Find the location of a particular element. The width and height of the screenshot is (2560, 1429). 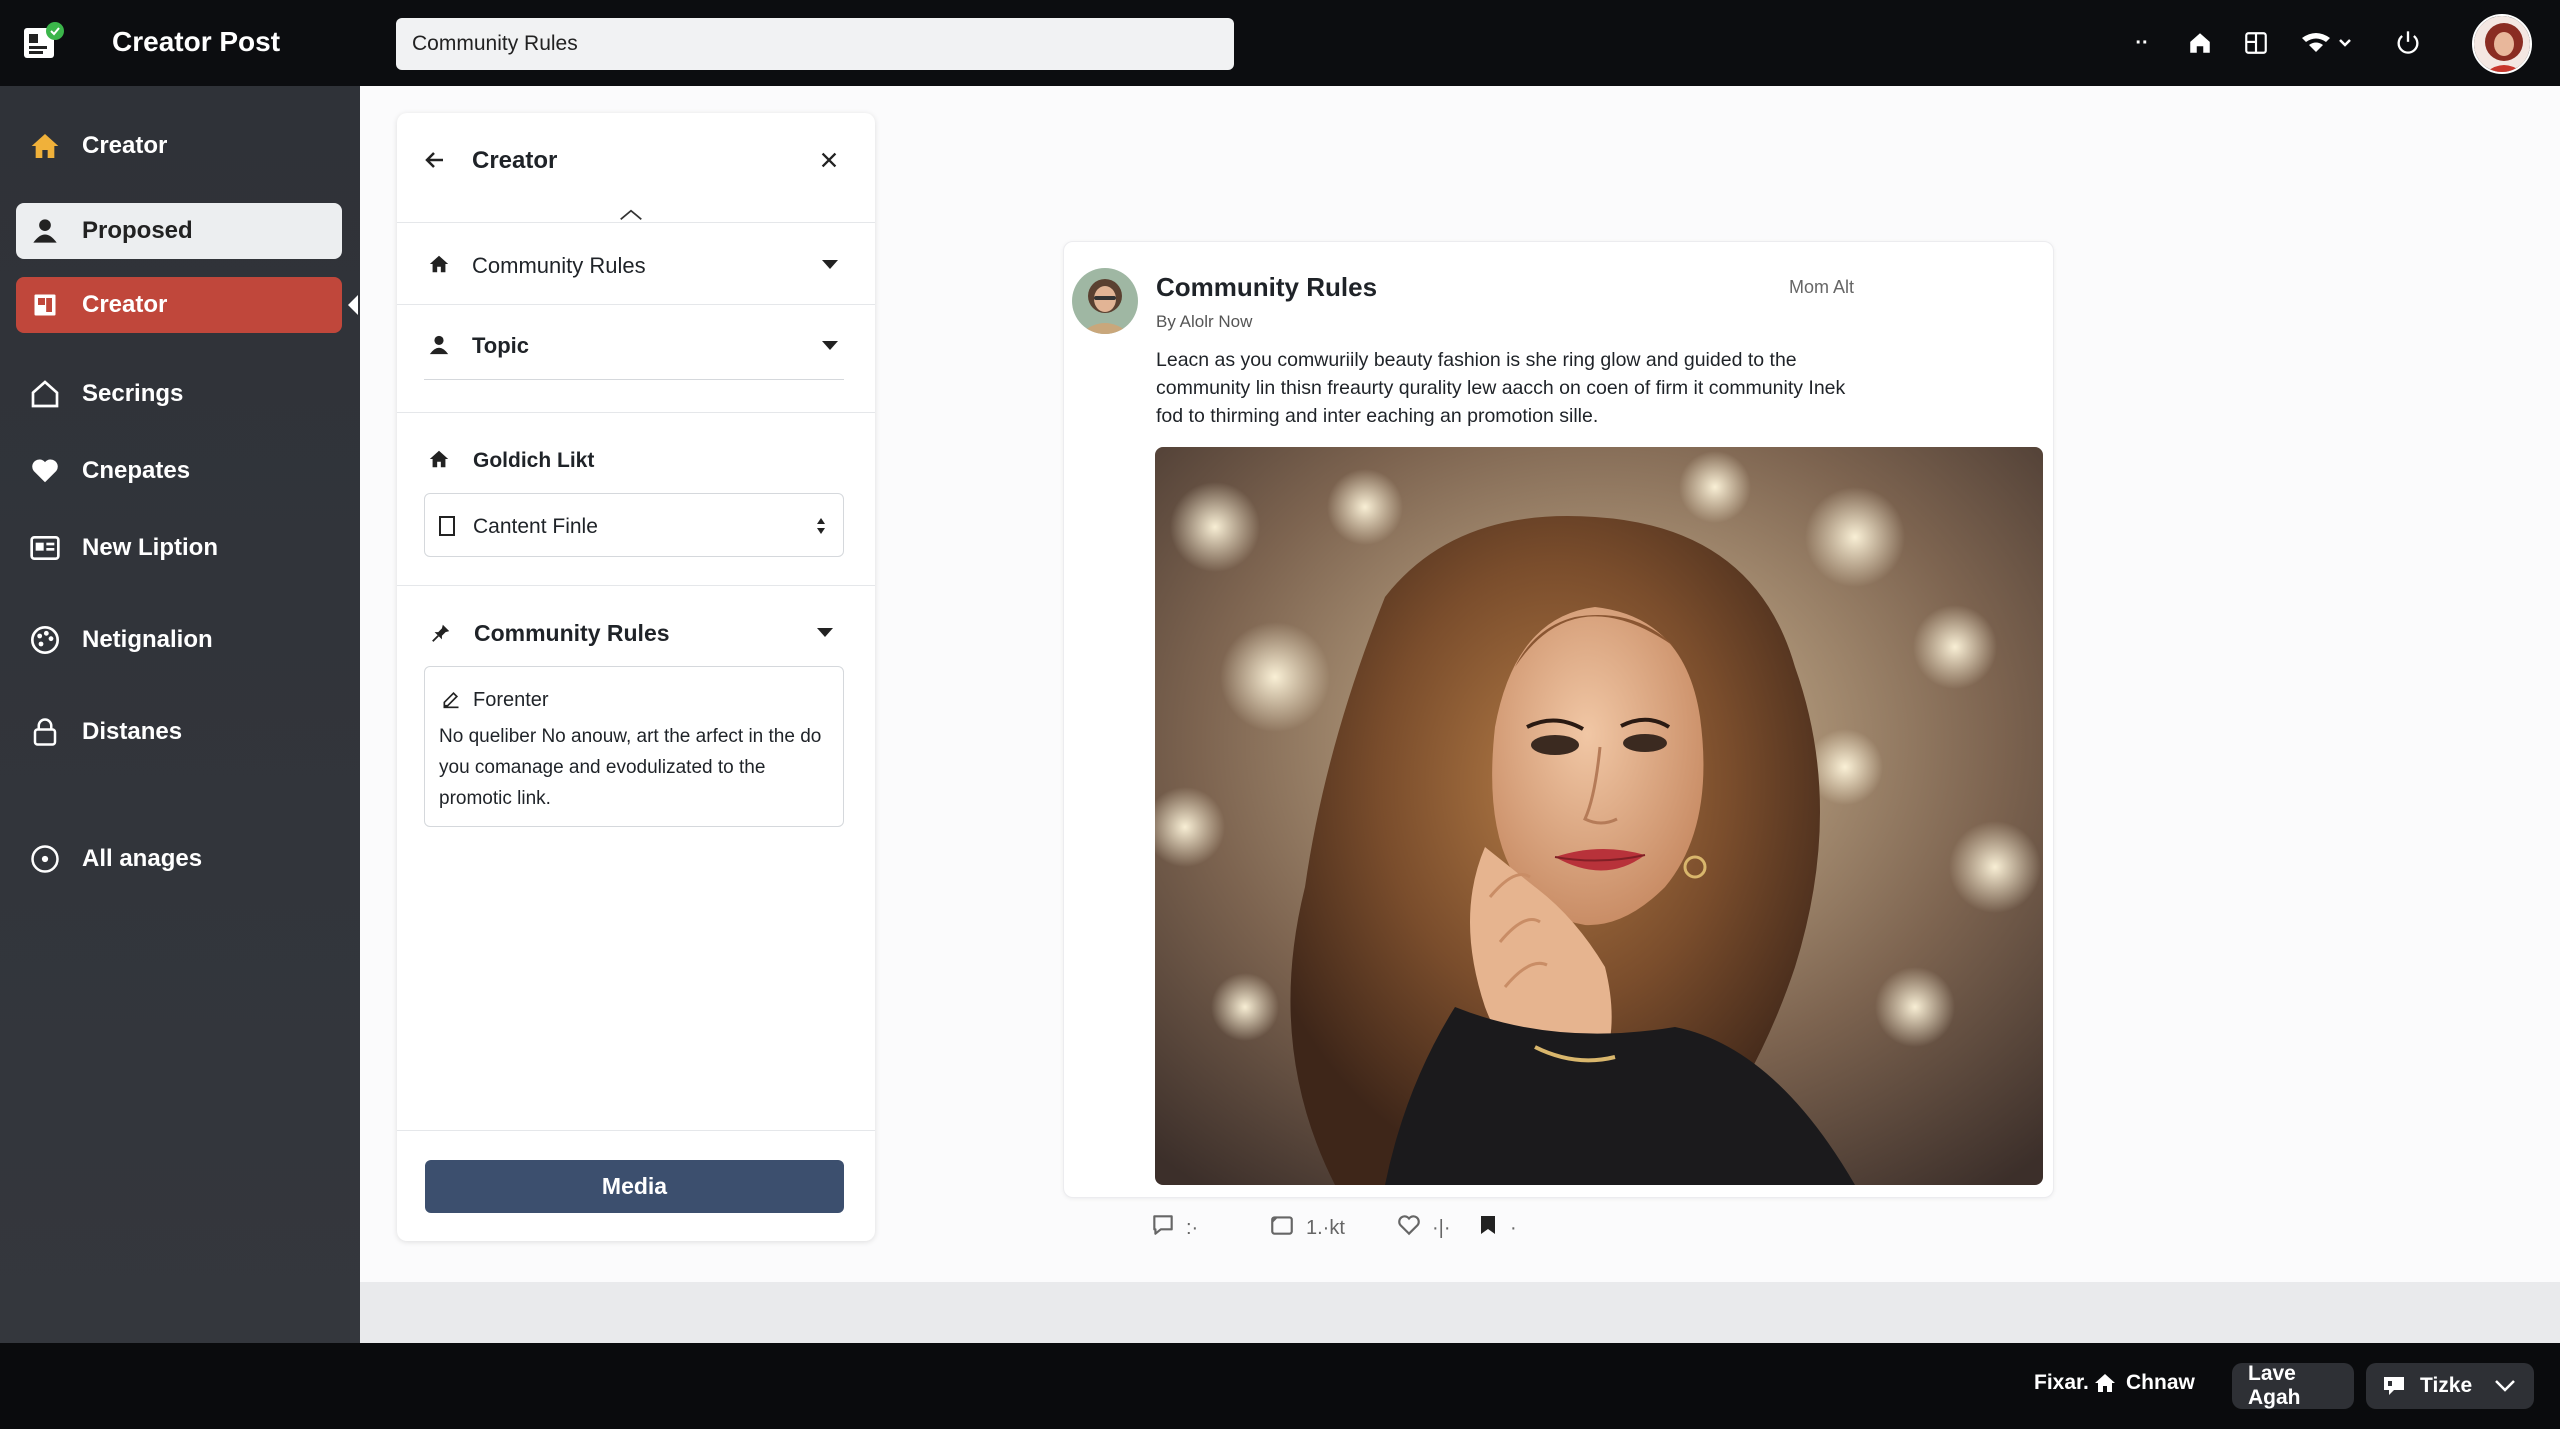

post-badge: Mom Alt is located at coordinates (1822, 287).